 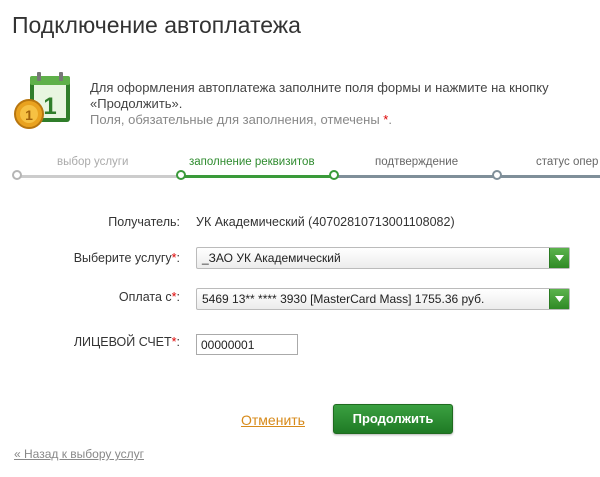 What do you see at coordinates (122, 342) in the screenshot?
I see `account-label-text: ЛИЦЕВОЙ СЧЕТ` at bounding box center [122, 342].